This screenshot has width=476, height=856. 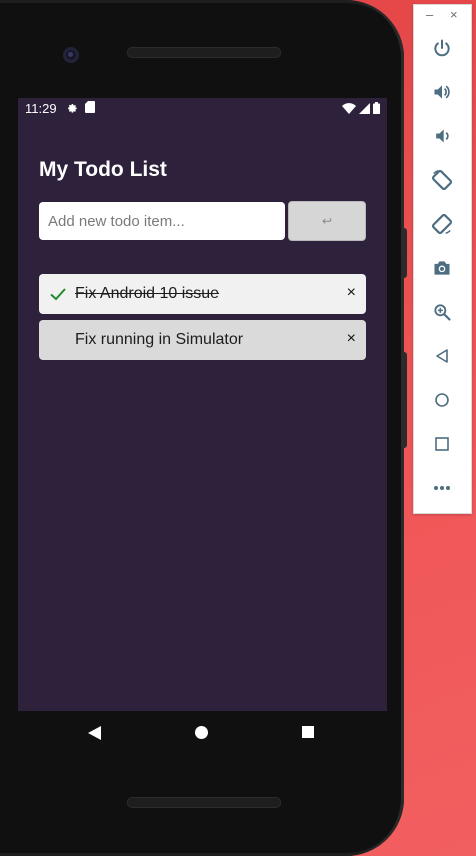 What do you see at coordinates (202, 109) in the screenshot?
I see `status-bar: 11:29` at bounding box center [202, 109].